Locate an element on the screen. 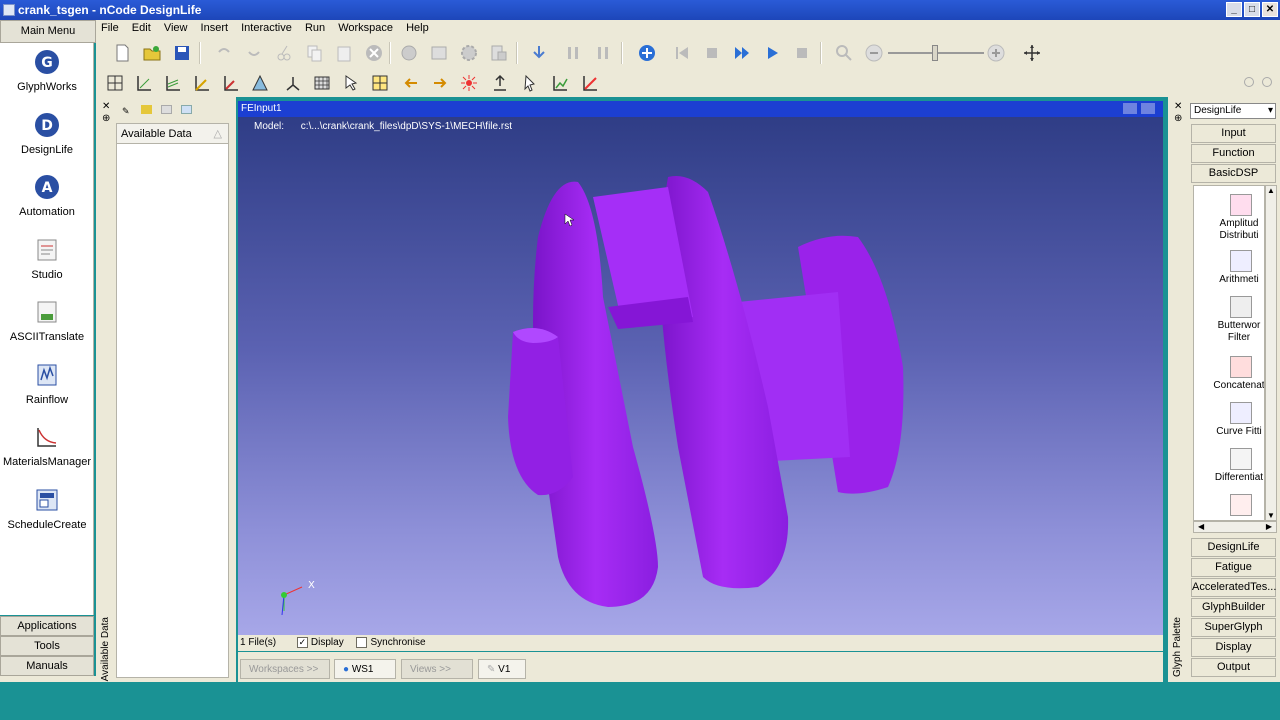 This screenshot has width=1280, height=720. scroll-right-icon: ▶ is located at coordinates (1269, 526).